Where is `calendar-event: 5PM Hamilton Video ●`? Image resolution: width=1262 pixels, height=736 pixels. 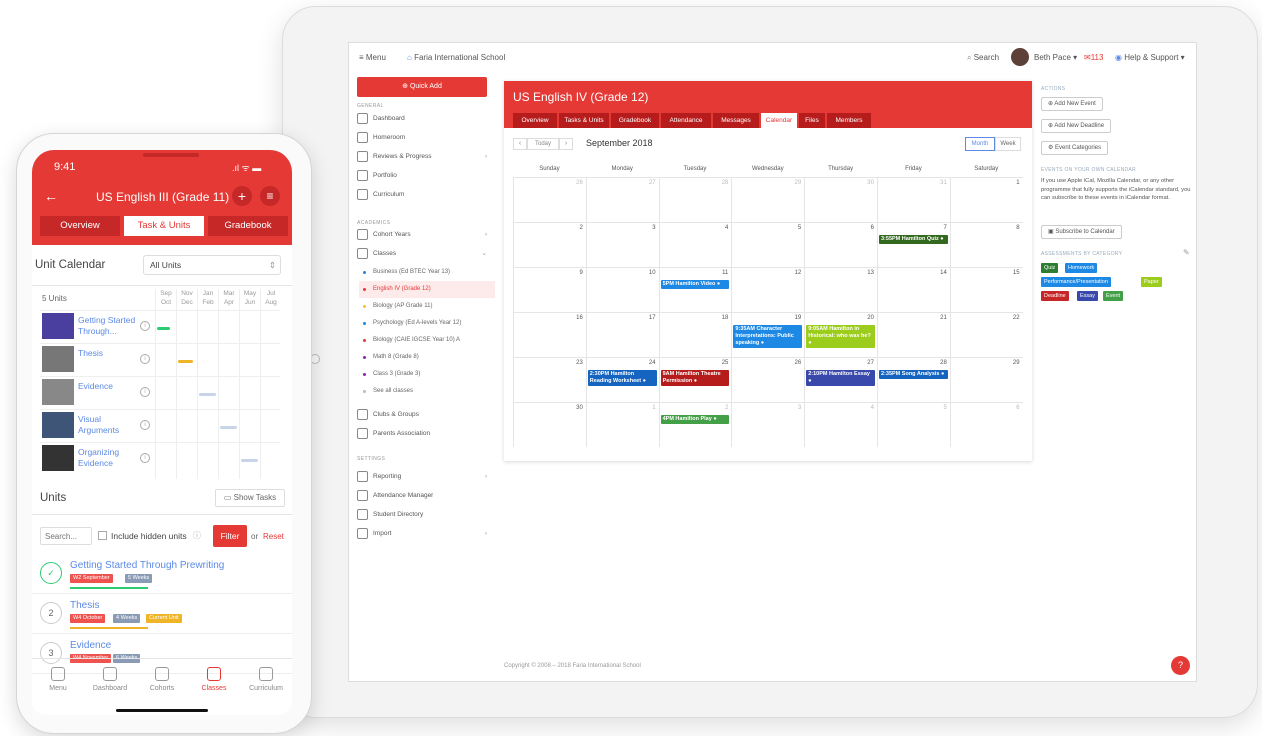 calendar-event: 5PM Hamilton Video ● is located at coordinates (695, 284).